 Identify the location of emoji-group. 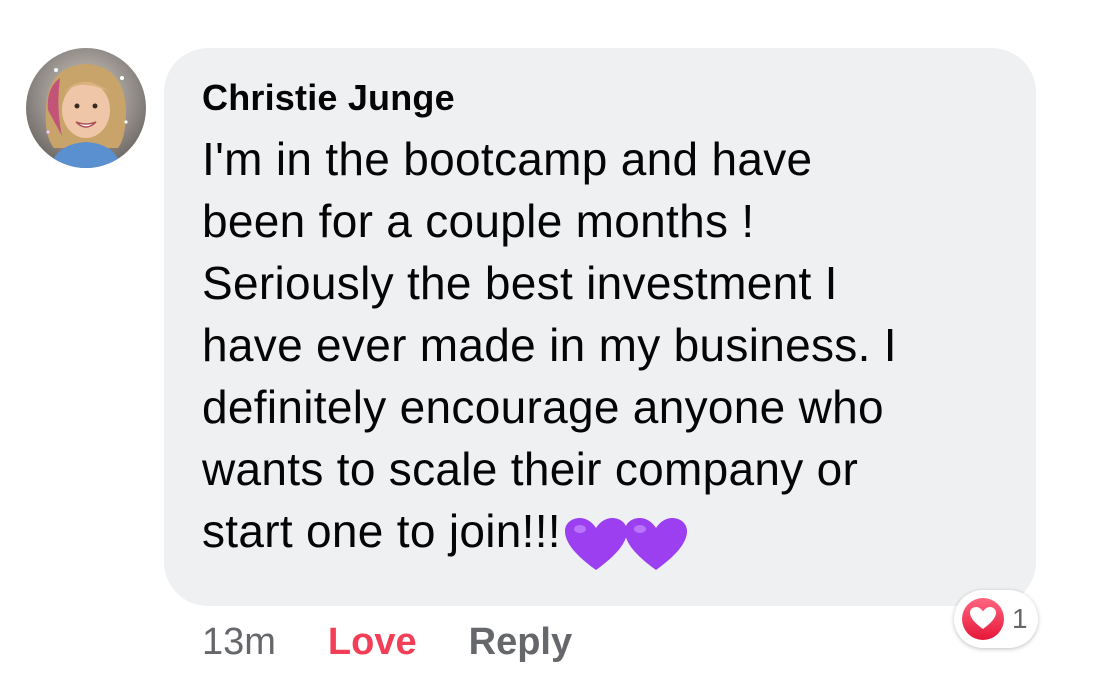
(625, 542).